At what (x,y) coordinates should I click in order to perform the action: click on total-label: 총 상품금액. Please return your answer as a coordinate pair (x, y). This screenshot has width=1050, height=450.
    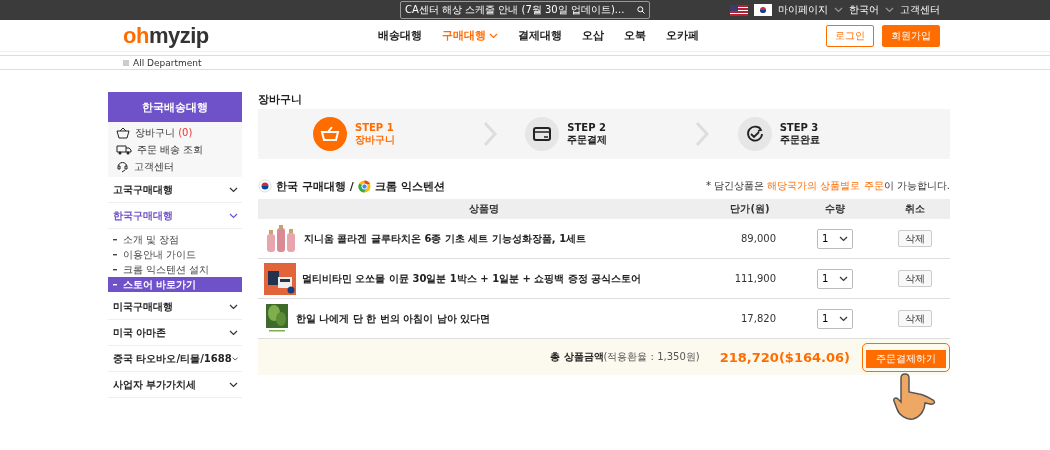
    Looking at the image, I should click on (577, 357).